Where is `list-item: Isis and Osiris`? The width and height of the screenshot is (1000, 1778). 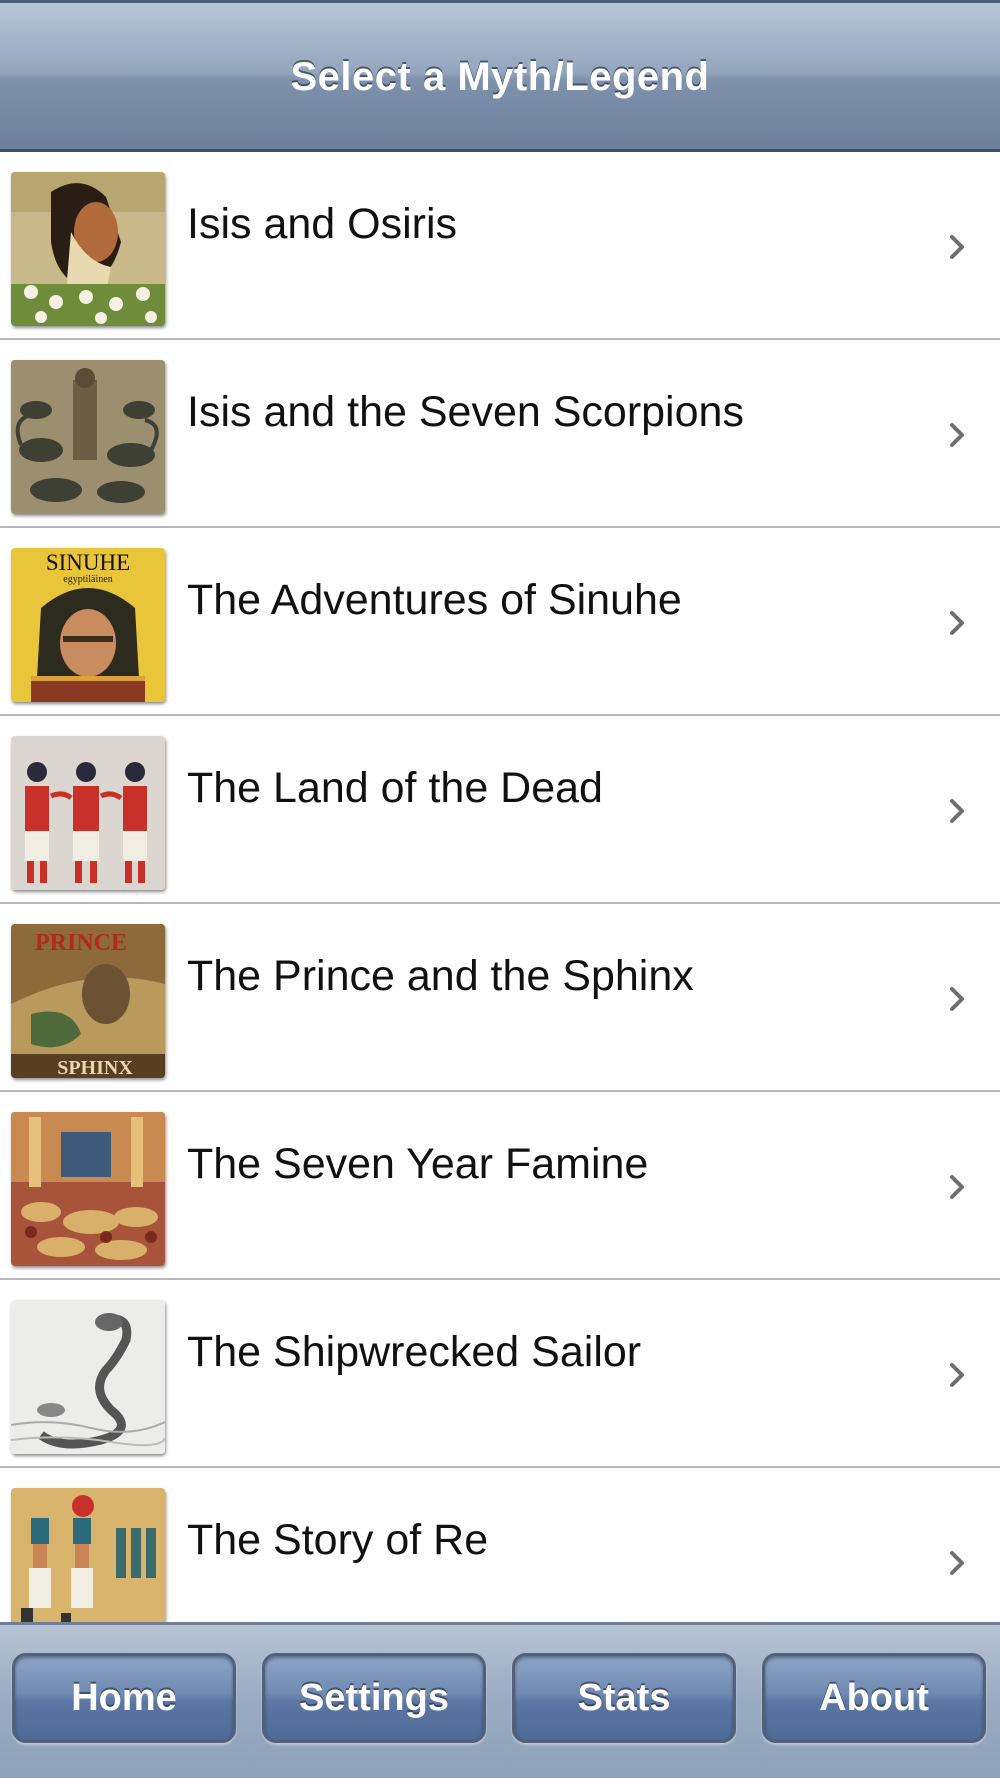 list-item: Isis and Osiris is located at coordinates (500, 246).